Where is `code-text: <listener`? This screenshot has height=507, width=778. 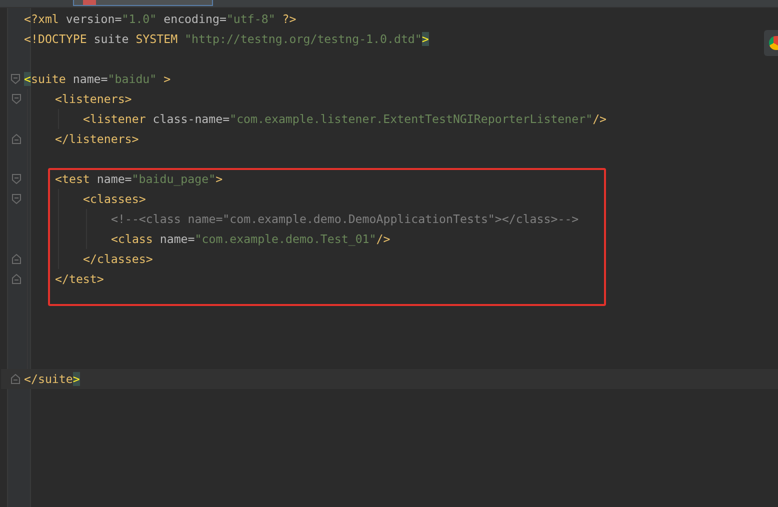 code-text: <listener is located at coordinates (114, 119).